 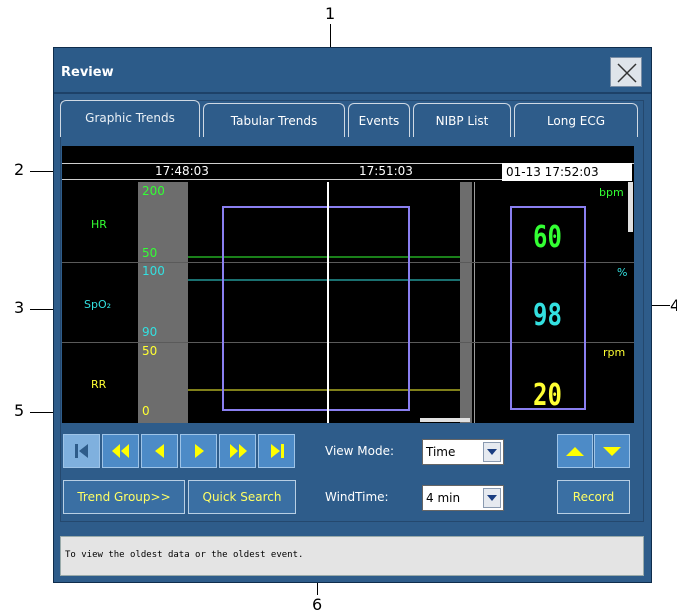 I want to click on close-button, so click(x=626, y=72).